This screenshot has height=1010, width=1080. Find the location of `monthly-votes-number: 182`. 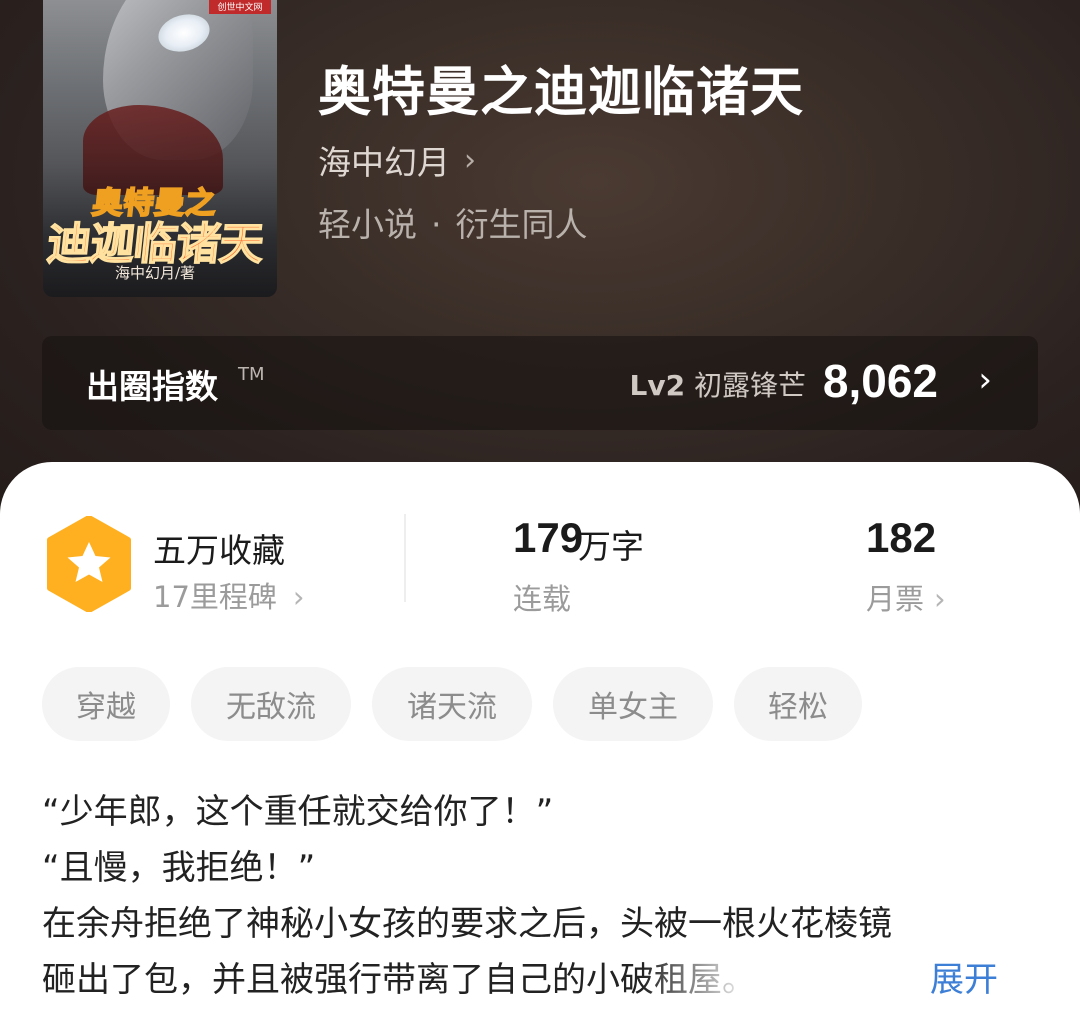

monthly-votes-number: 182 is located at coordinates (901, 537).